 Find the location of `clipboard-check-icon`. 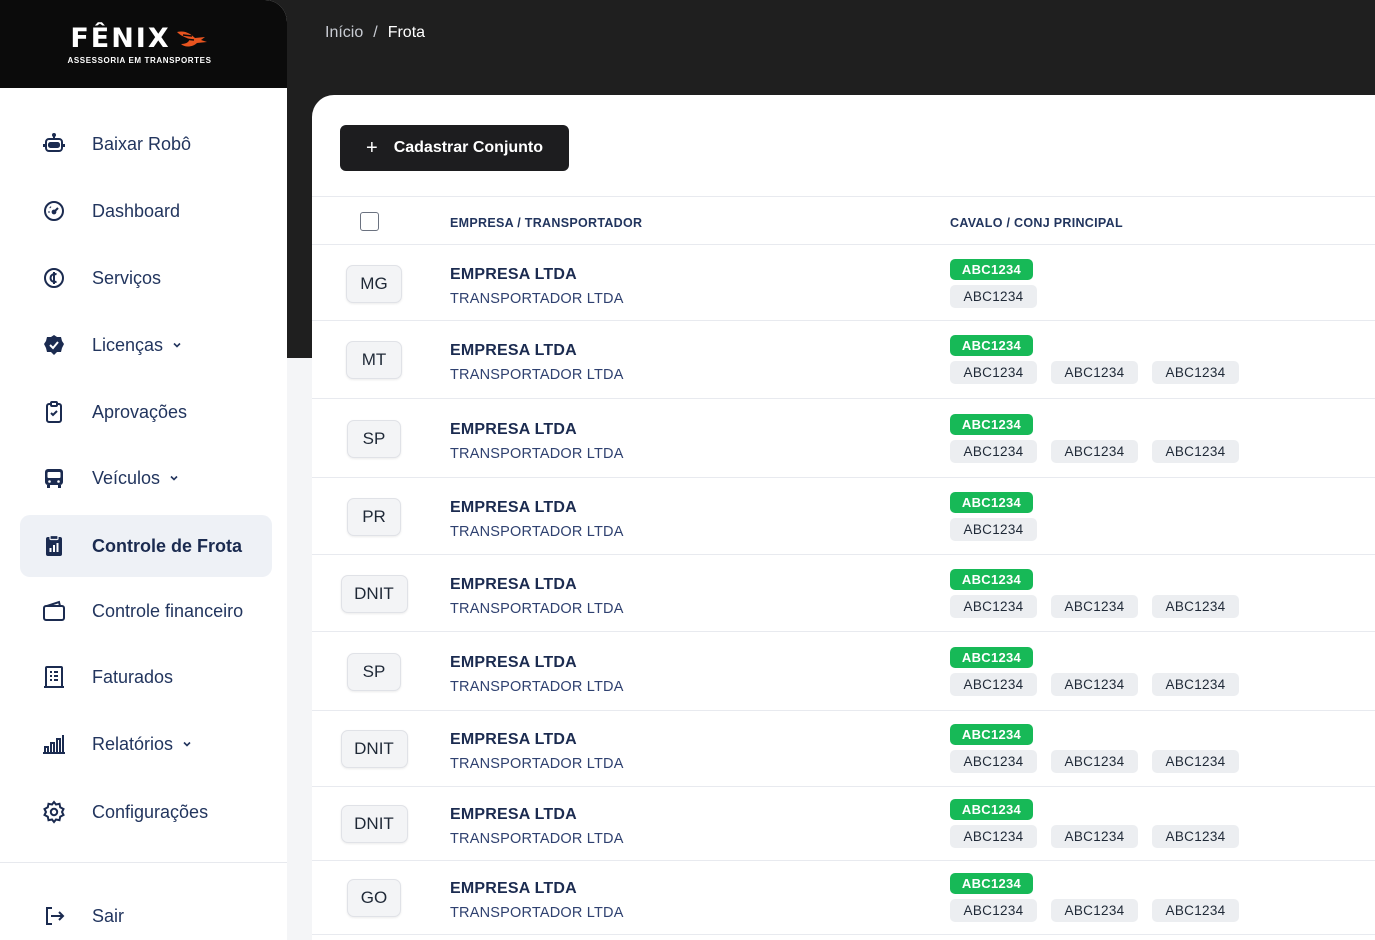

clipboard-check-icon is located at coordinates (54, 412).